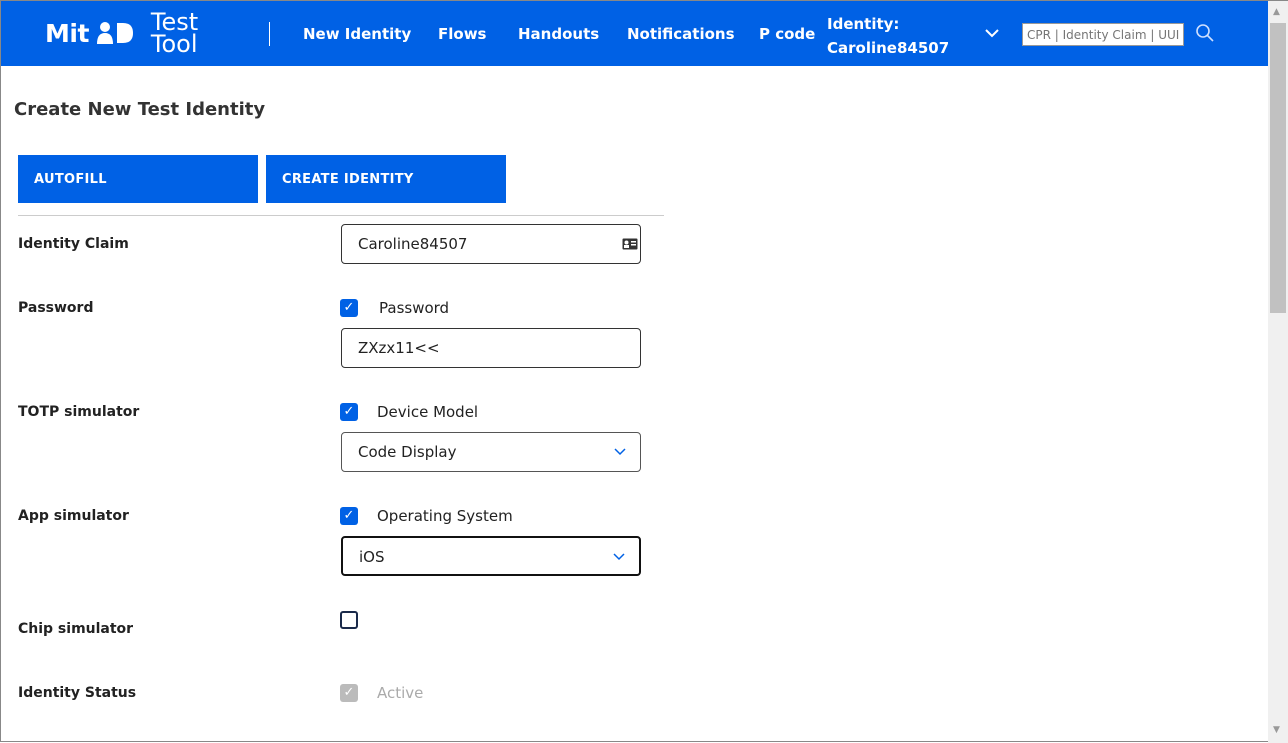  What do you see at coordinates (114, 33) in the screenshot?
I see `mitid-logo-icon` at bounding box center [114, 33].